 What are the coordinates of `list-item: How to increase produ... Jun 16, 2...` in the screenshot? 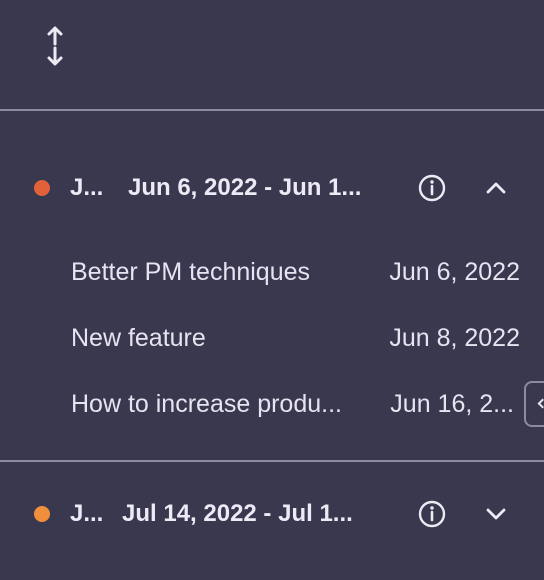 It's located at (272, 404).